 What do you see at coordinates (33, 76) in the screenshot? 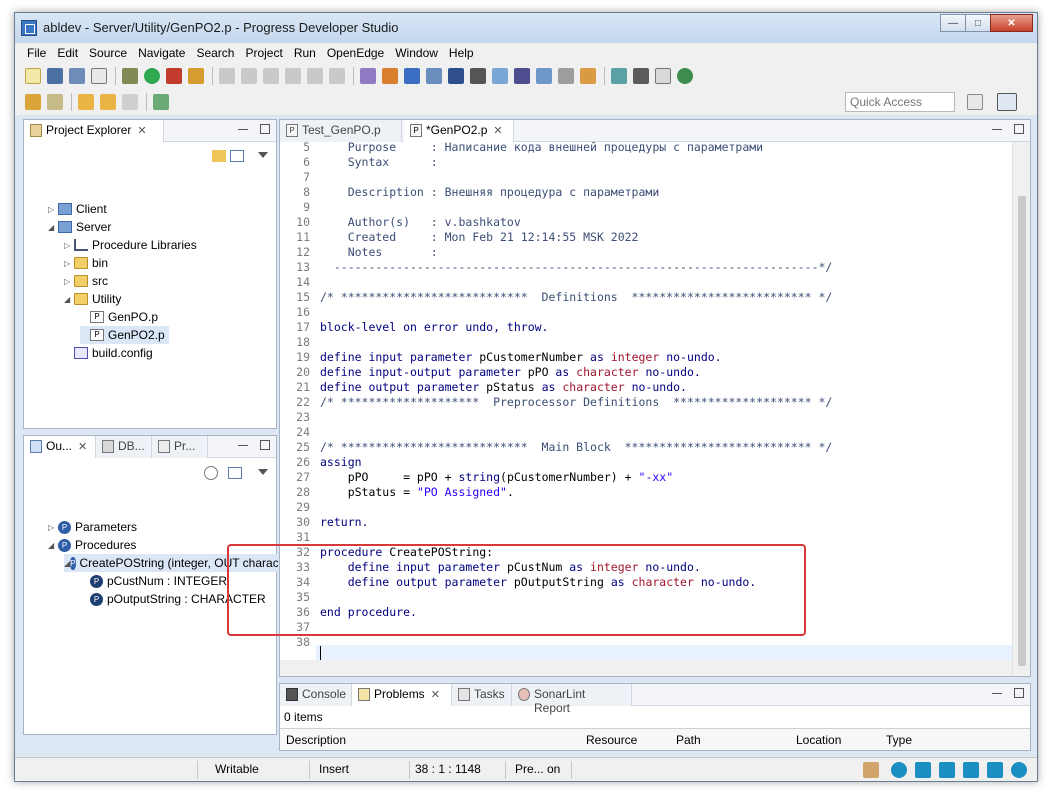
I see `new-icon` at bounding box center [33, 76].